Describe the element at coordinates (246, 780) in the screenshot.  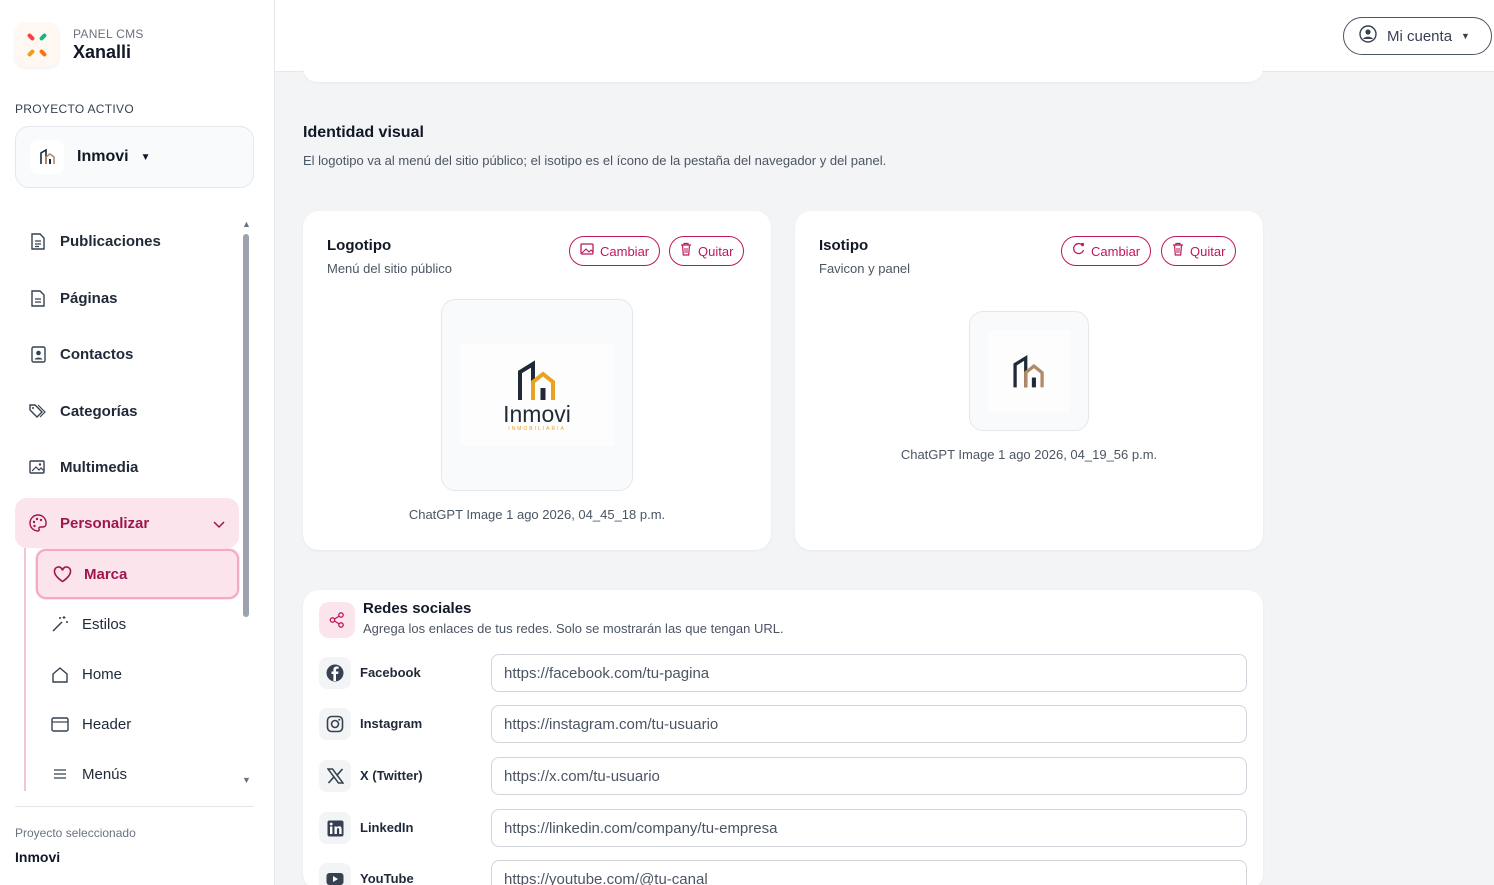
I see `scroll-down-icon: ▼` at that location.